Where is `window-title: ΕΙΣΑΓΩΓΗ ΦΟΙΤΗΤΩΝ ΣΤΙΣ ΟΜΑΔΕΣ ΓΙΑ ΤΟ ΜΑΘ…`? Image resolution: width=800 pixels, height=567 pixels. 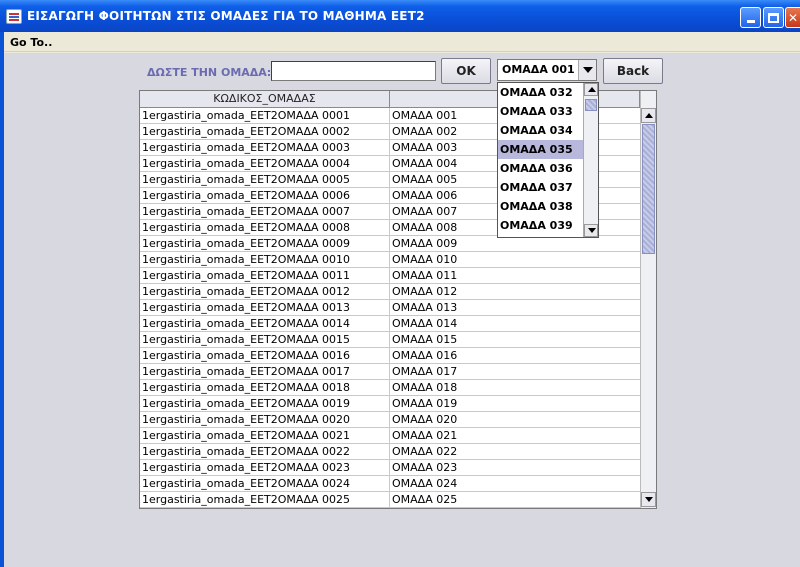
window-title: ΕΙΣΑΓΩΓΗ ΦΟΙΤΗΤΩΝ ΣΤΙΣ ΟΜΑΔΕΣ ΓΙΑ ΤΟ ΜΑΘ… is located at coordinates (226, 16).